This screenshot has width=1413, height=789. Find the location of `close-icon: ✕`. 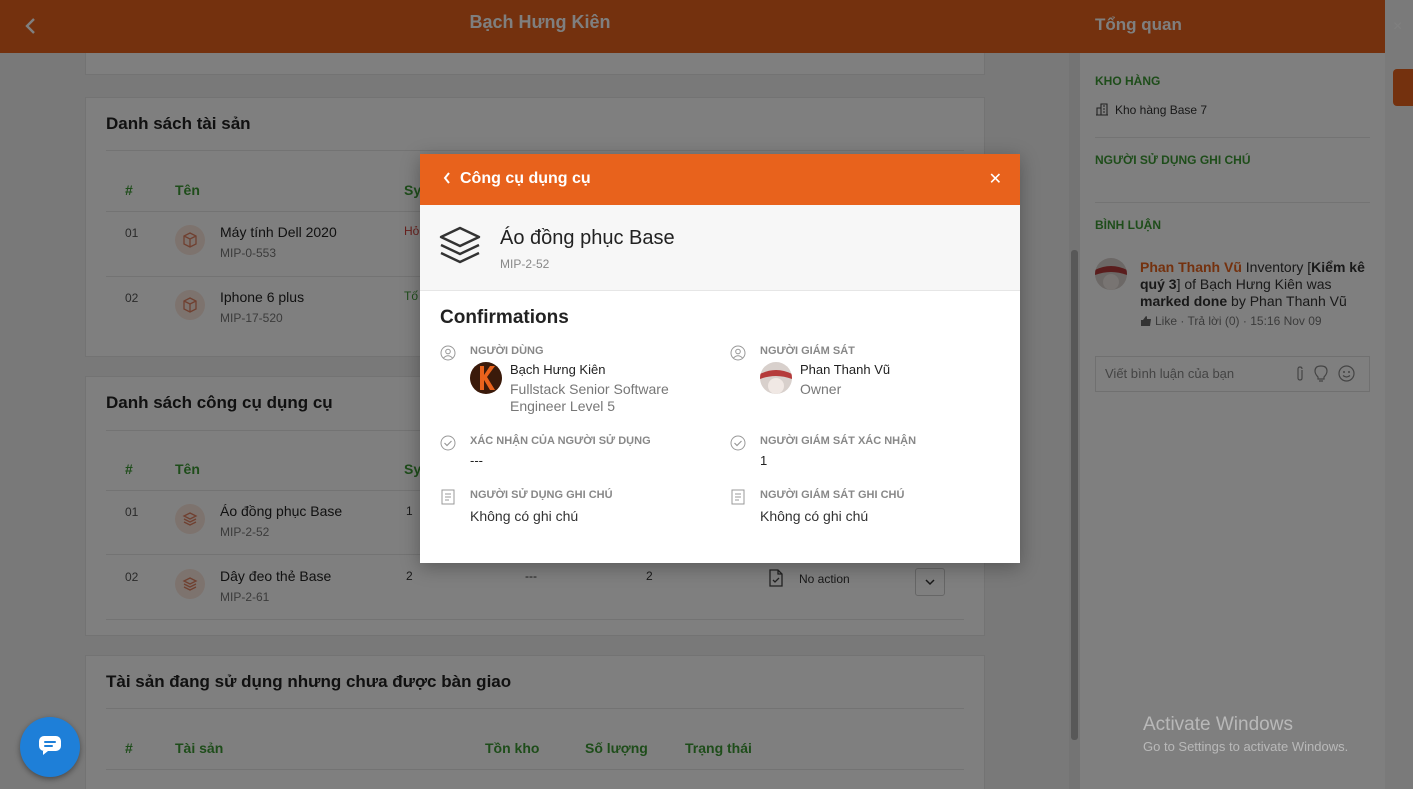

close-icon: ✕ is located at coordinates (995, 179).